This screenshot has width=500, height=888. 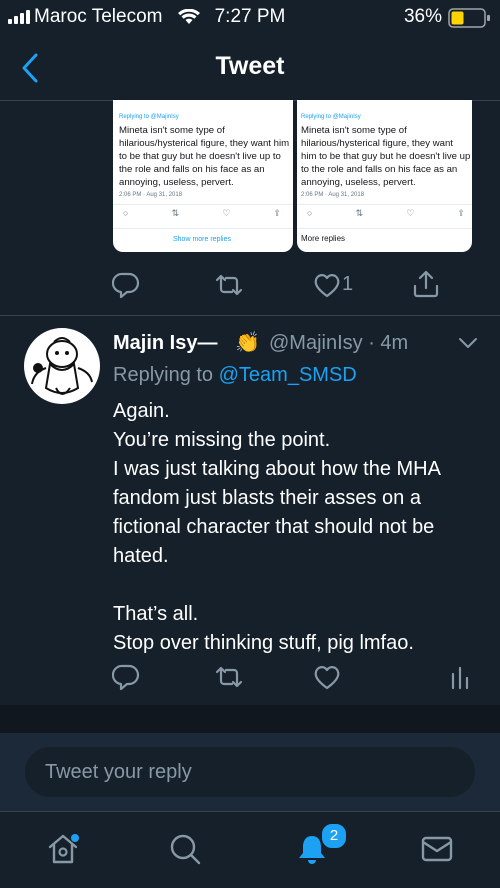 I want to click on tweet-divider, so click(x=250, y=315).